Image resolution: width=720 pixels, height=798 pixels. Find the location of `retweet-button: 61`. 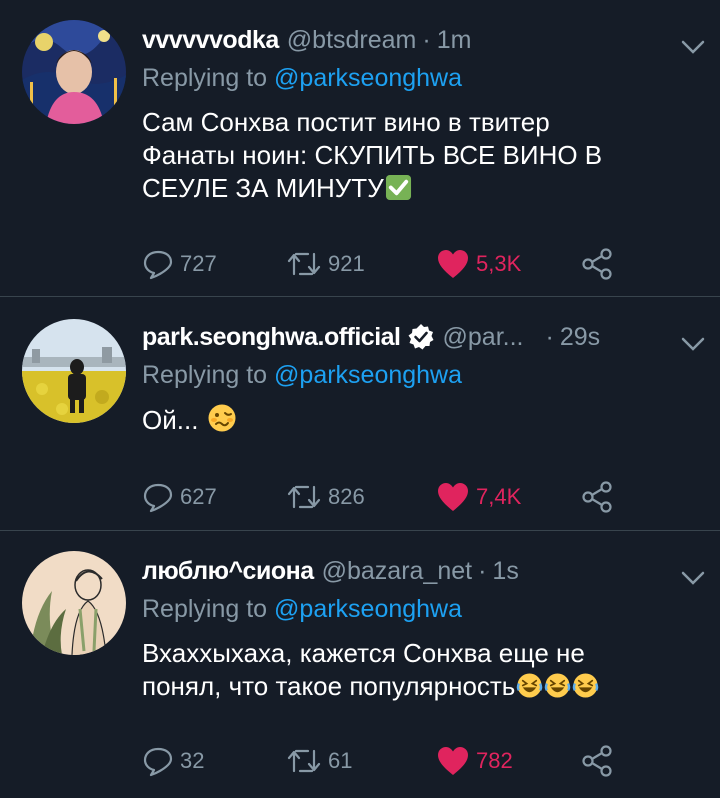

retweet-button: 61 is located at coordinates (319, 761).